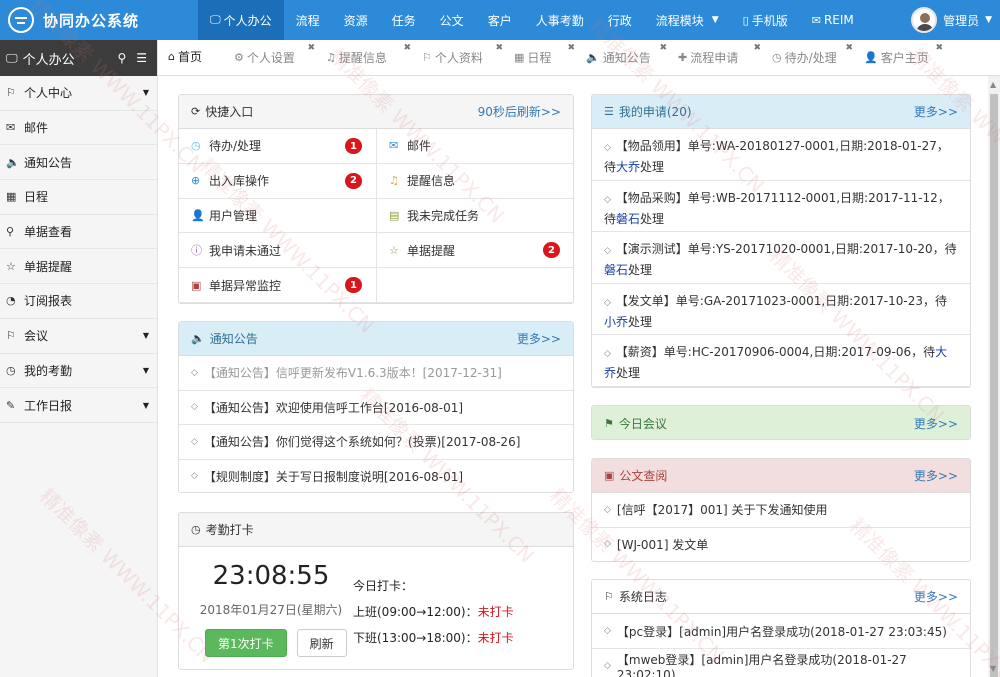 The image size is (1000, 677). Describe the element at coordinates (308, 20) in the screenshot. I see `nav-item-1: 流程` at that location.